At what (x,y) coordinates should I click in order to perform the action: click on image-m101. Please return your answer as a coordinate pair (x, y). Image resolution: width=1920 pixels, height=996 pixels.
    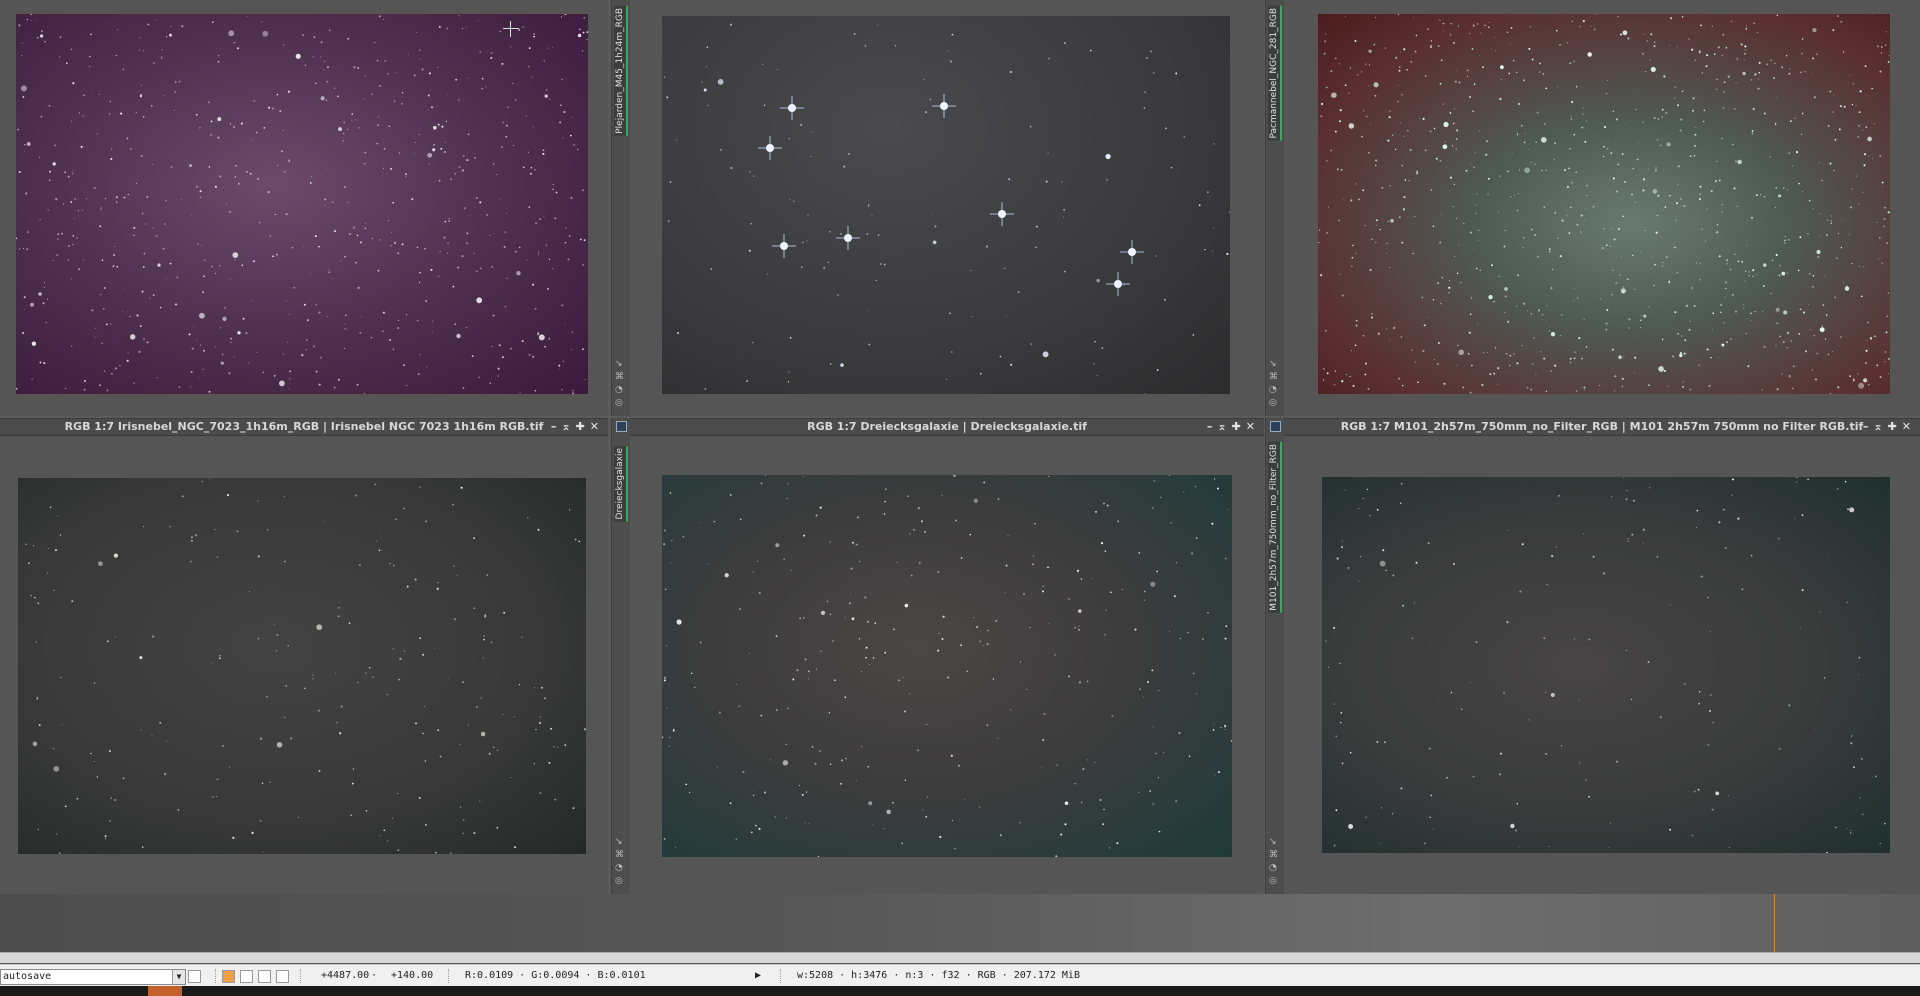
    Looking at the image, I should click on (1606, 665).